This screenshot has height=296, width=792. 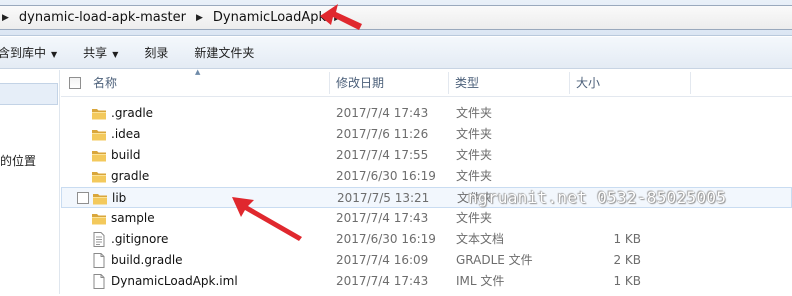 What do you see at coordinates (102, 17) in the screenshot?
I see `breadcrumb-item-0: dynamic-load-apk-master` at bounding box center [102, 17].